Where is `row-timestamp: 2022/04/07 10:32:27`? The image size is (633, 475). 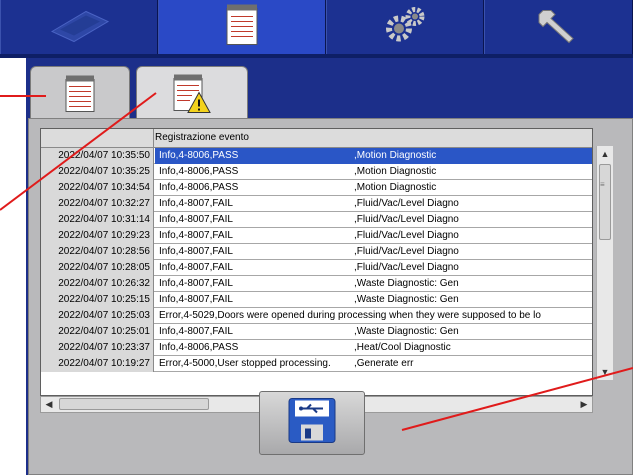
row-timestamp: 2022/04/07 10:32:27 is located at coordinates (97, 204).